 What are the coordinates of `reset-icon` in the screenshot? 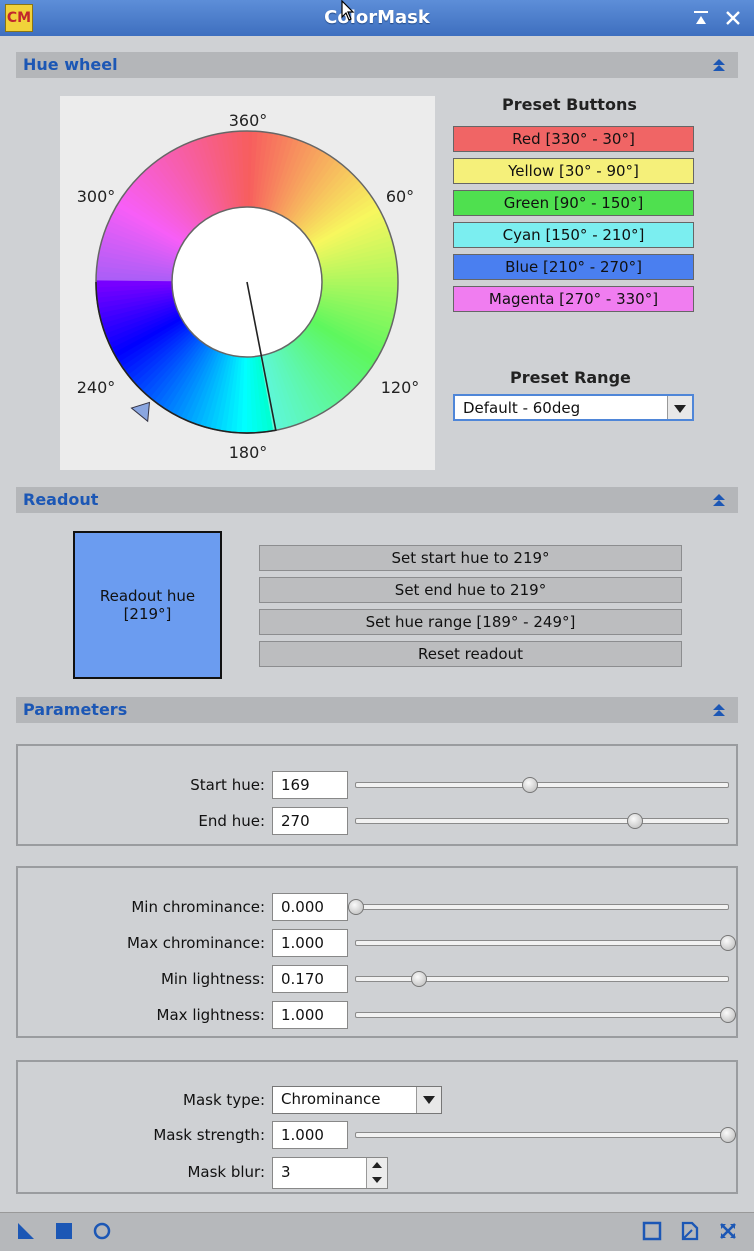 It's located at (690, 1231).